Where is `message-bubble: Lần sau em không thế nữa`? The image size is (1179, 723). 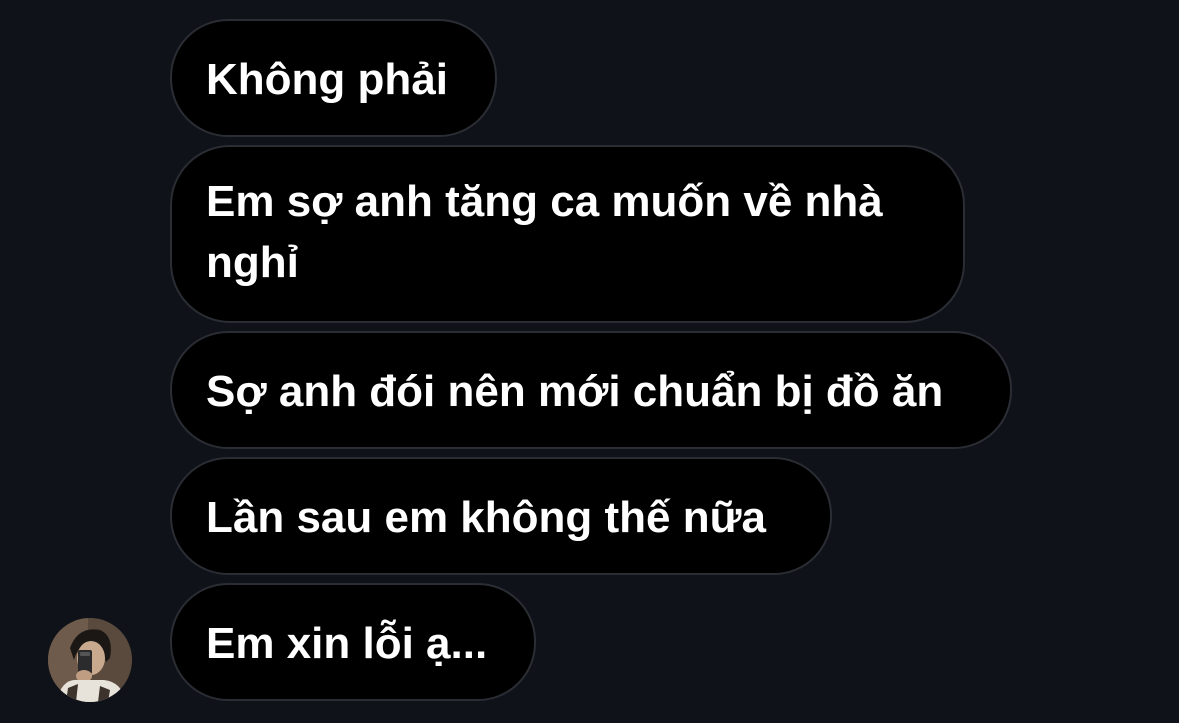 message-bubble: Lần sau em không thế nữa is located at coordinates (501, 516).